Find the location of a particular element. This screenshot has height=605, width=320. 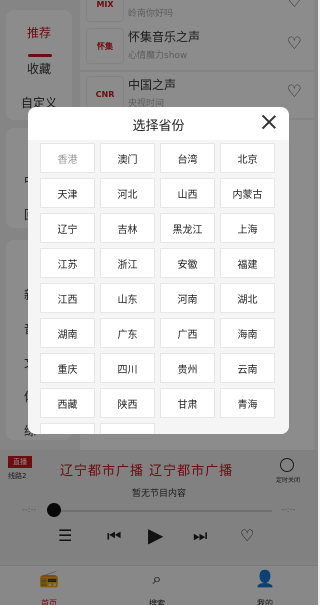

province-option: 福建 is located at coordinates (247, 263).